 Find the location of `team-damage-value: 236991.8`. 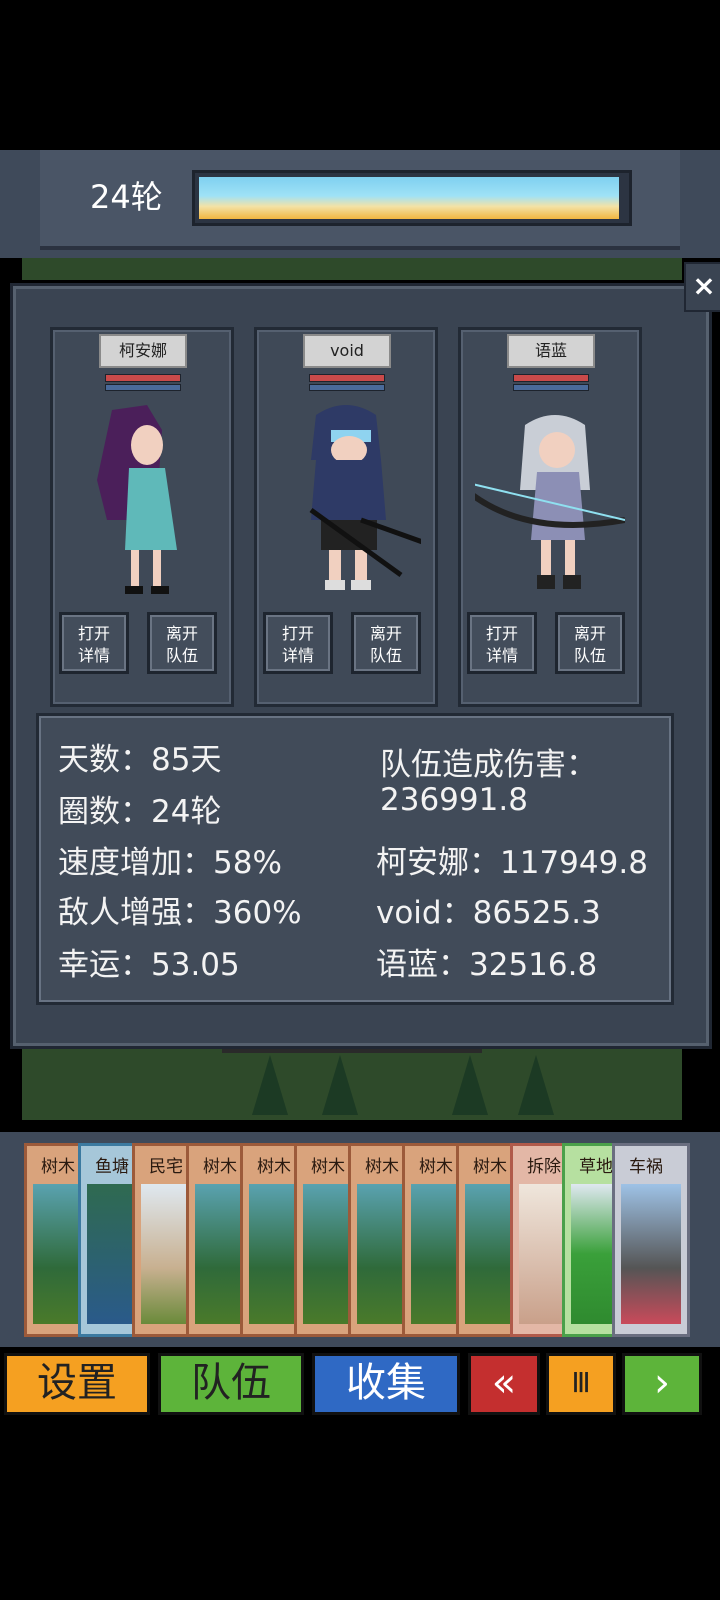

team-damage-value: 236991.8 is located at coordinates (454, 800).